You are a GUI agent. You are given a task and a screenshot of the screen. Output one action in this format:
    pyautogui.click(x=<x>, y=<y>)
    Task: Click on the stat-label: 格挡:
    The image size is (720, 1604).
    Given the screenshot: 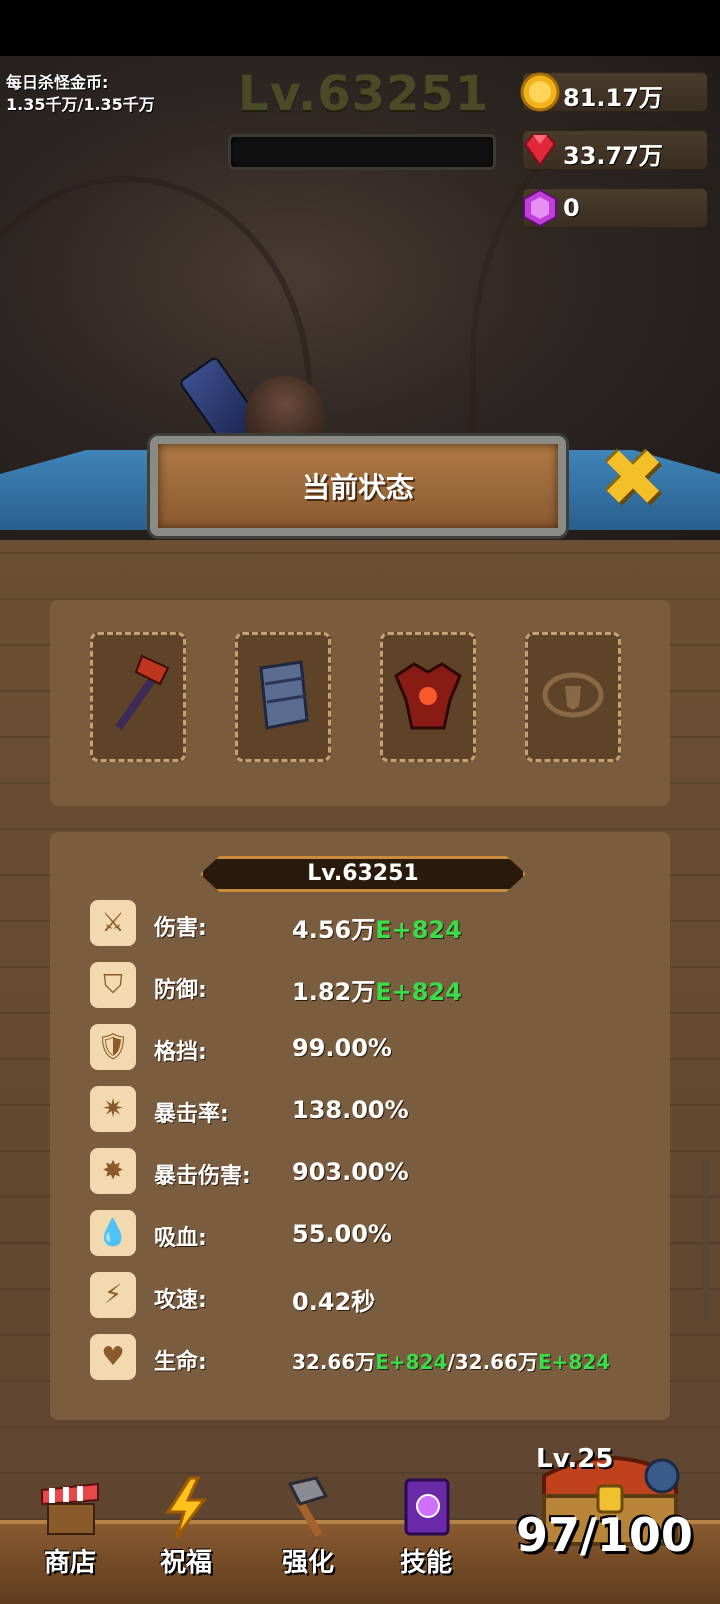 What is the action you would take?
    pyautogui.click(x=180, y=1052)
    